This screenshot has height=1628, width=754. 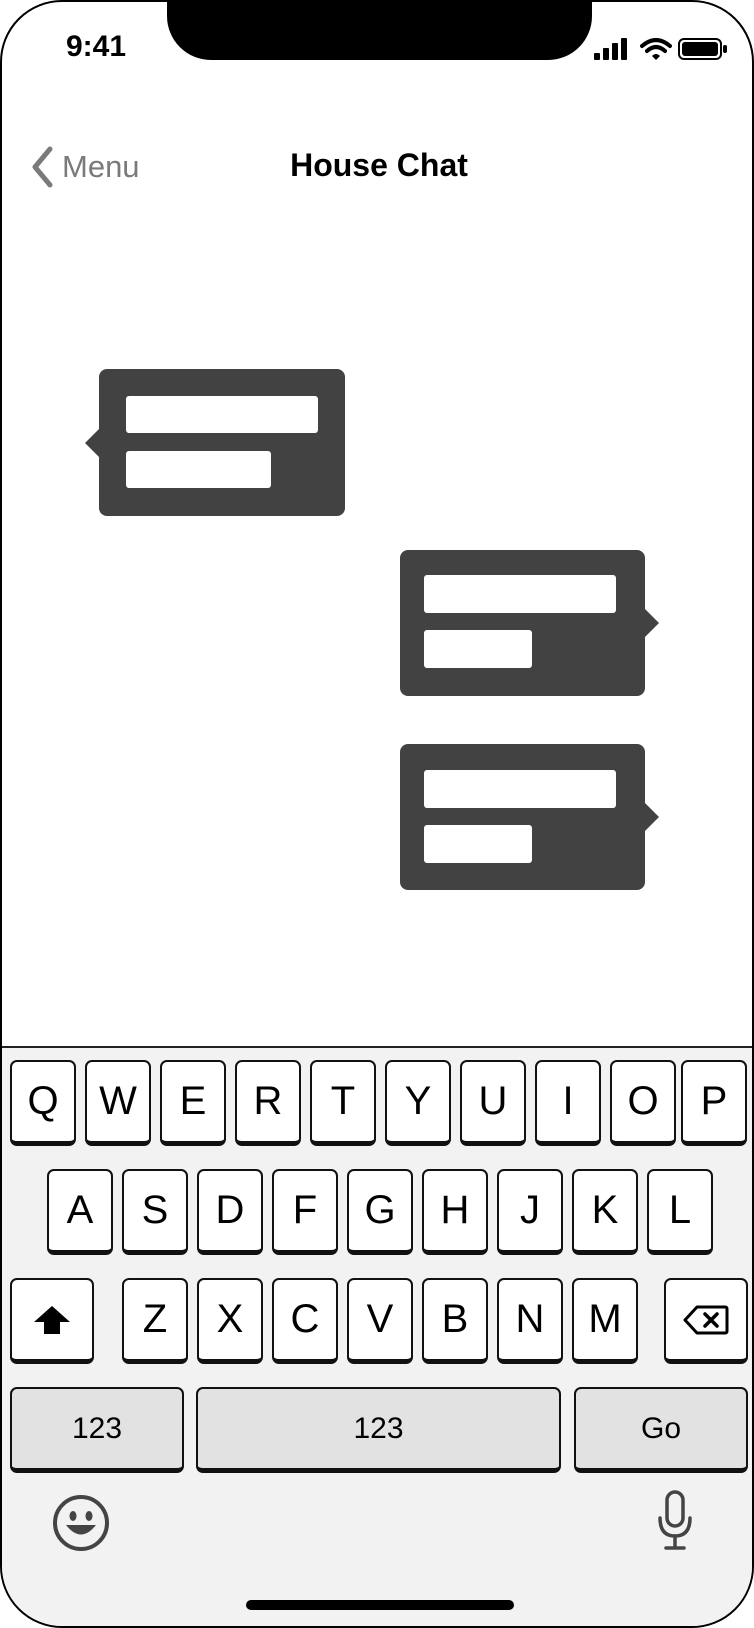 What do you see at coordinates (230, 1212) in the screenshot?
I see `key-d: D` at bounding box center [230, 1212].